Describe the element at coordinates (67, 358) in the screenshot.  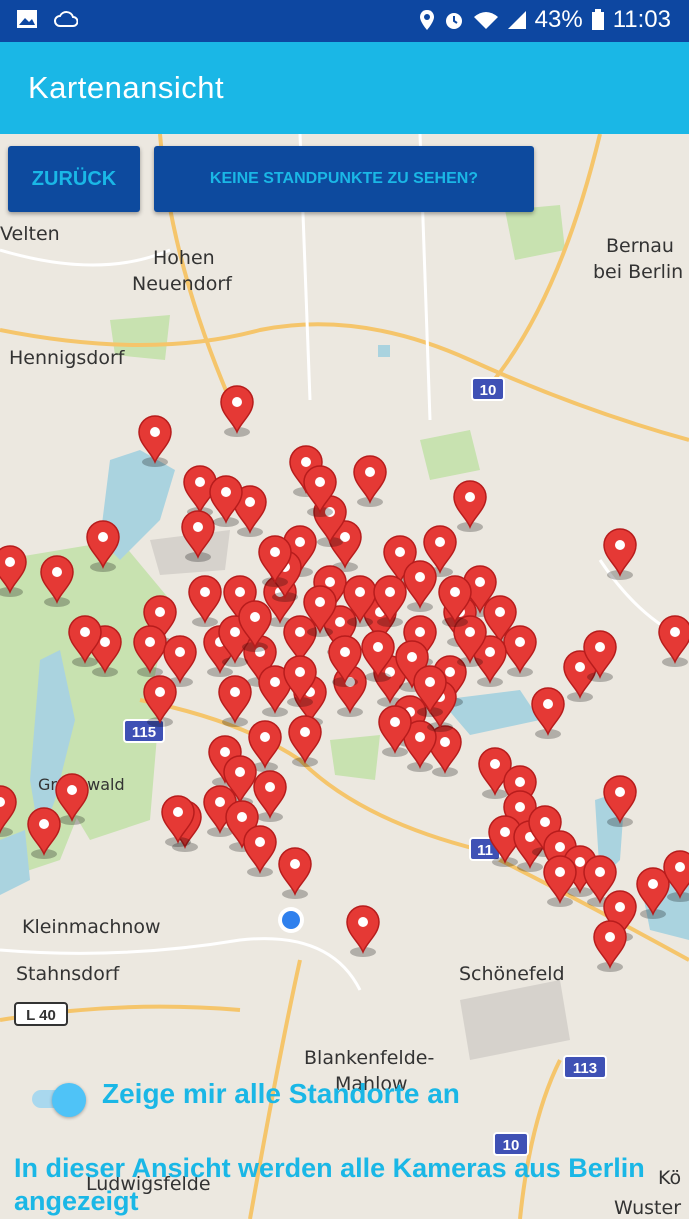
I see `label-hennigsdorf: Hennigsdorf` at that location.